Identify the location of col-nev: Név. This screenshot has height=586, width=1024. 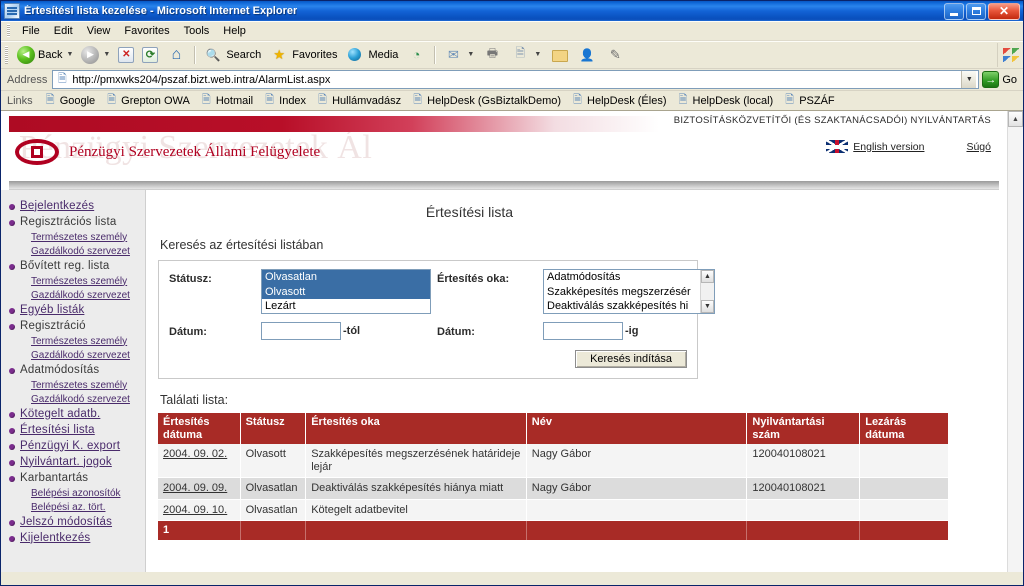
(637, 428).